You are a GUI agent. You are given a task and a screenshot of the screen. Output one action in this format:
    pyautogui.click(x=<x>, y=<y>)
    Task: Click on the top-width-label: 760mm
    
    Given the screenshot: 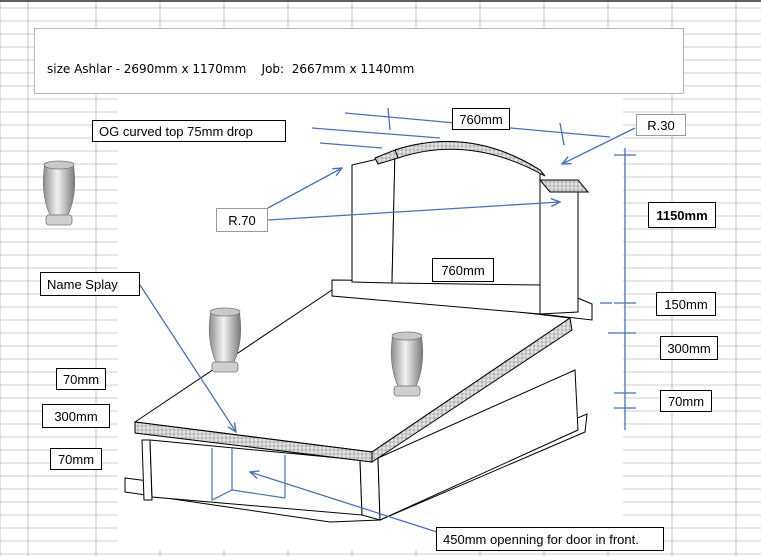 What is the action you would take?
    pyautogui.click(x=481, y=119)
    